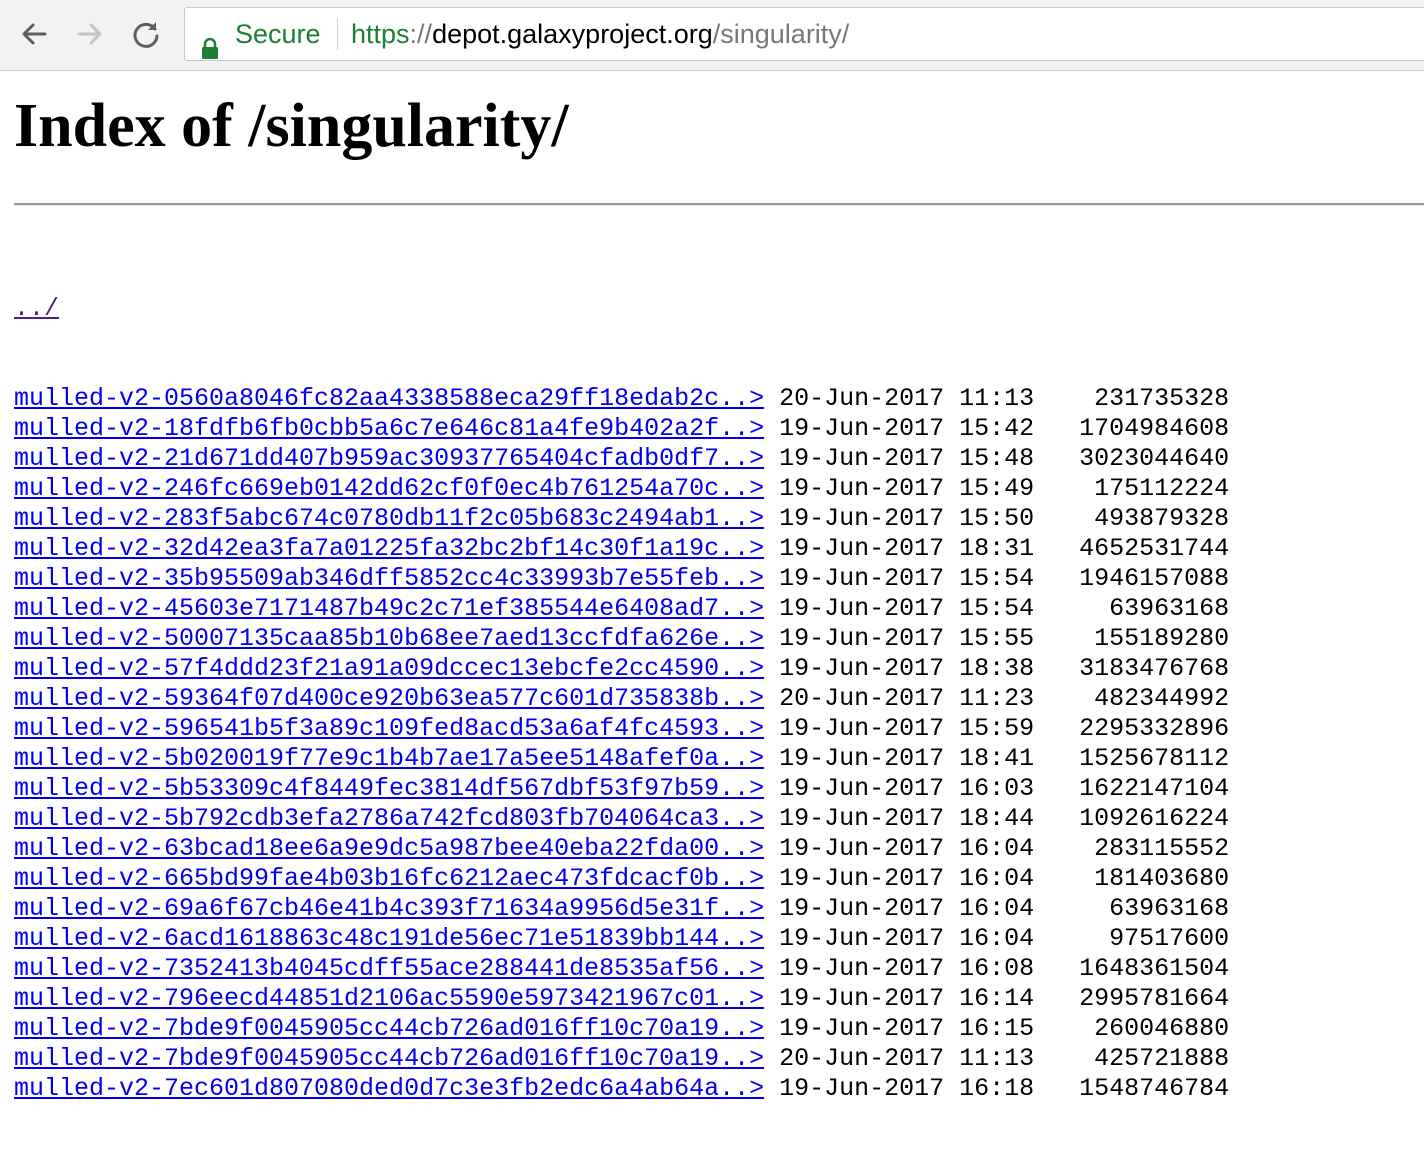 The width and height of the screenshot is (1424, 1164). I want to click on file-date: 19-Jun-2017 16:14, so click(907, 998).